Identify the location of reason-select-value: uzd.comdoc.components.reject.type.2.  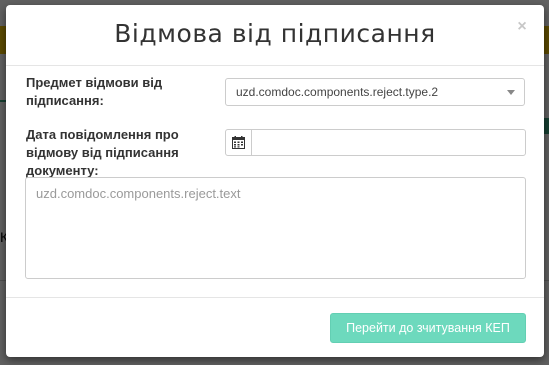
(337, 92).